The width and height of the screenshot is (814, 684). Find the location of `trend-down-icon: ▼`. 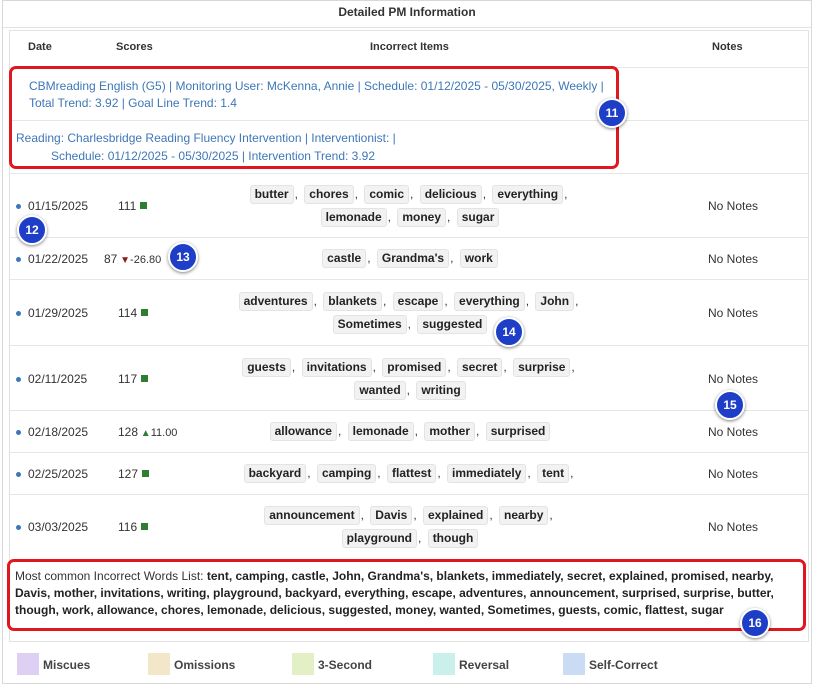

trend-down-icon: ▼ is located at coordinates (124, 260).